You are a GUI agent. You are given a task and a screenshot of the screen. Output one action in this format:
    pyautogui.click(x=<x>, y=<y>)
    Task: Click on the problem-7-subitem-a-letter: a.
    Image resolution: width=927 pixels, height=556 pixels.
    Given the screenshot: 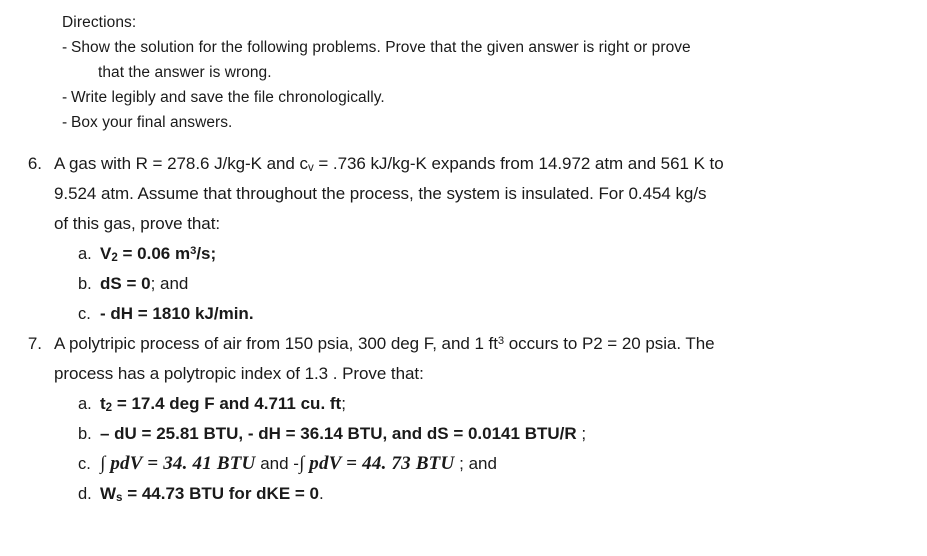 What is the action you would take?
    pyautogui.click(x=85, y=404)
    